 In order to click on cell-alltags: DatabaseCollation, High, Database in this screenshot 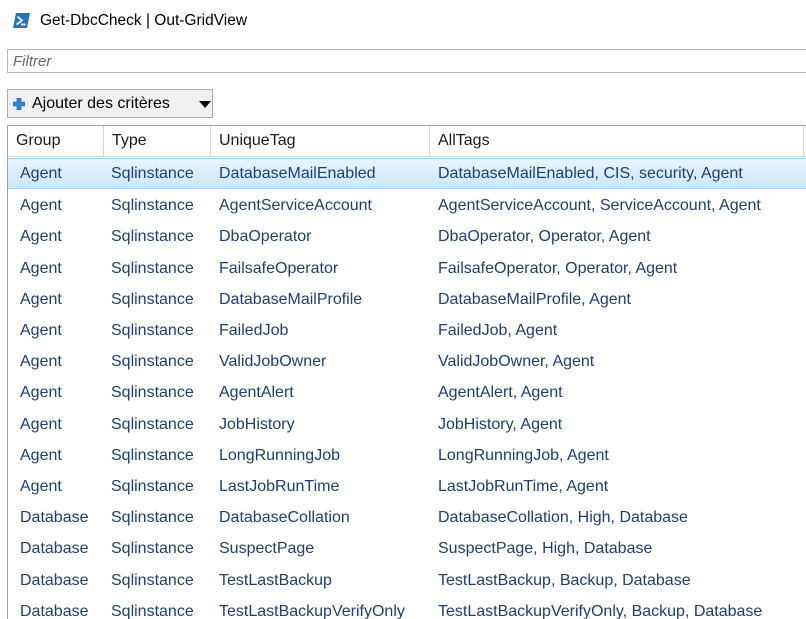, I will do `click(563, 518)`.